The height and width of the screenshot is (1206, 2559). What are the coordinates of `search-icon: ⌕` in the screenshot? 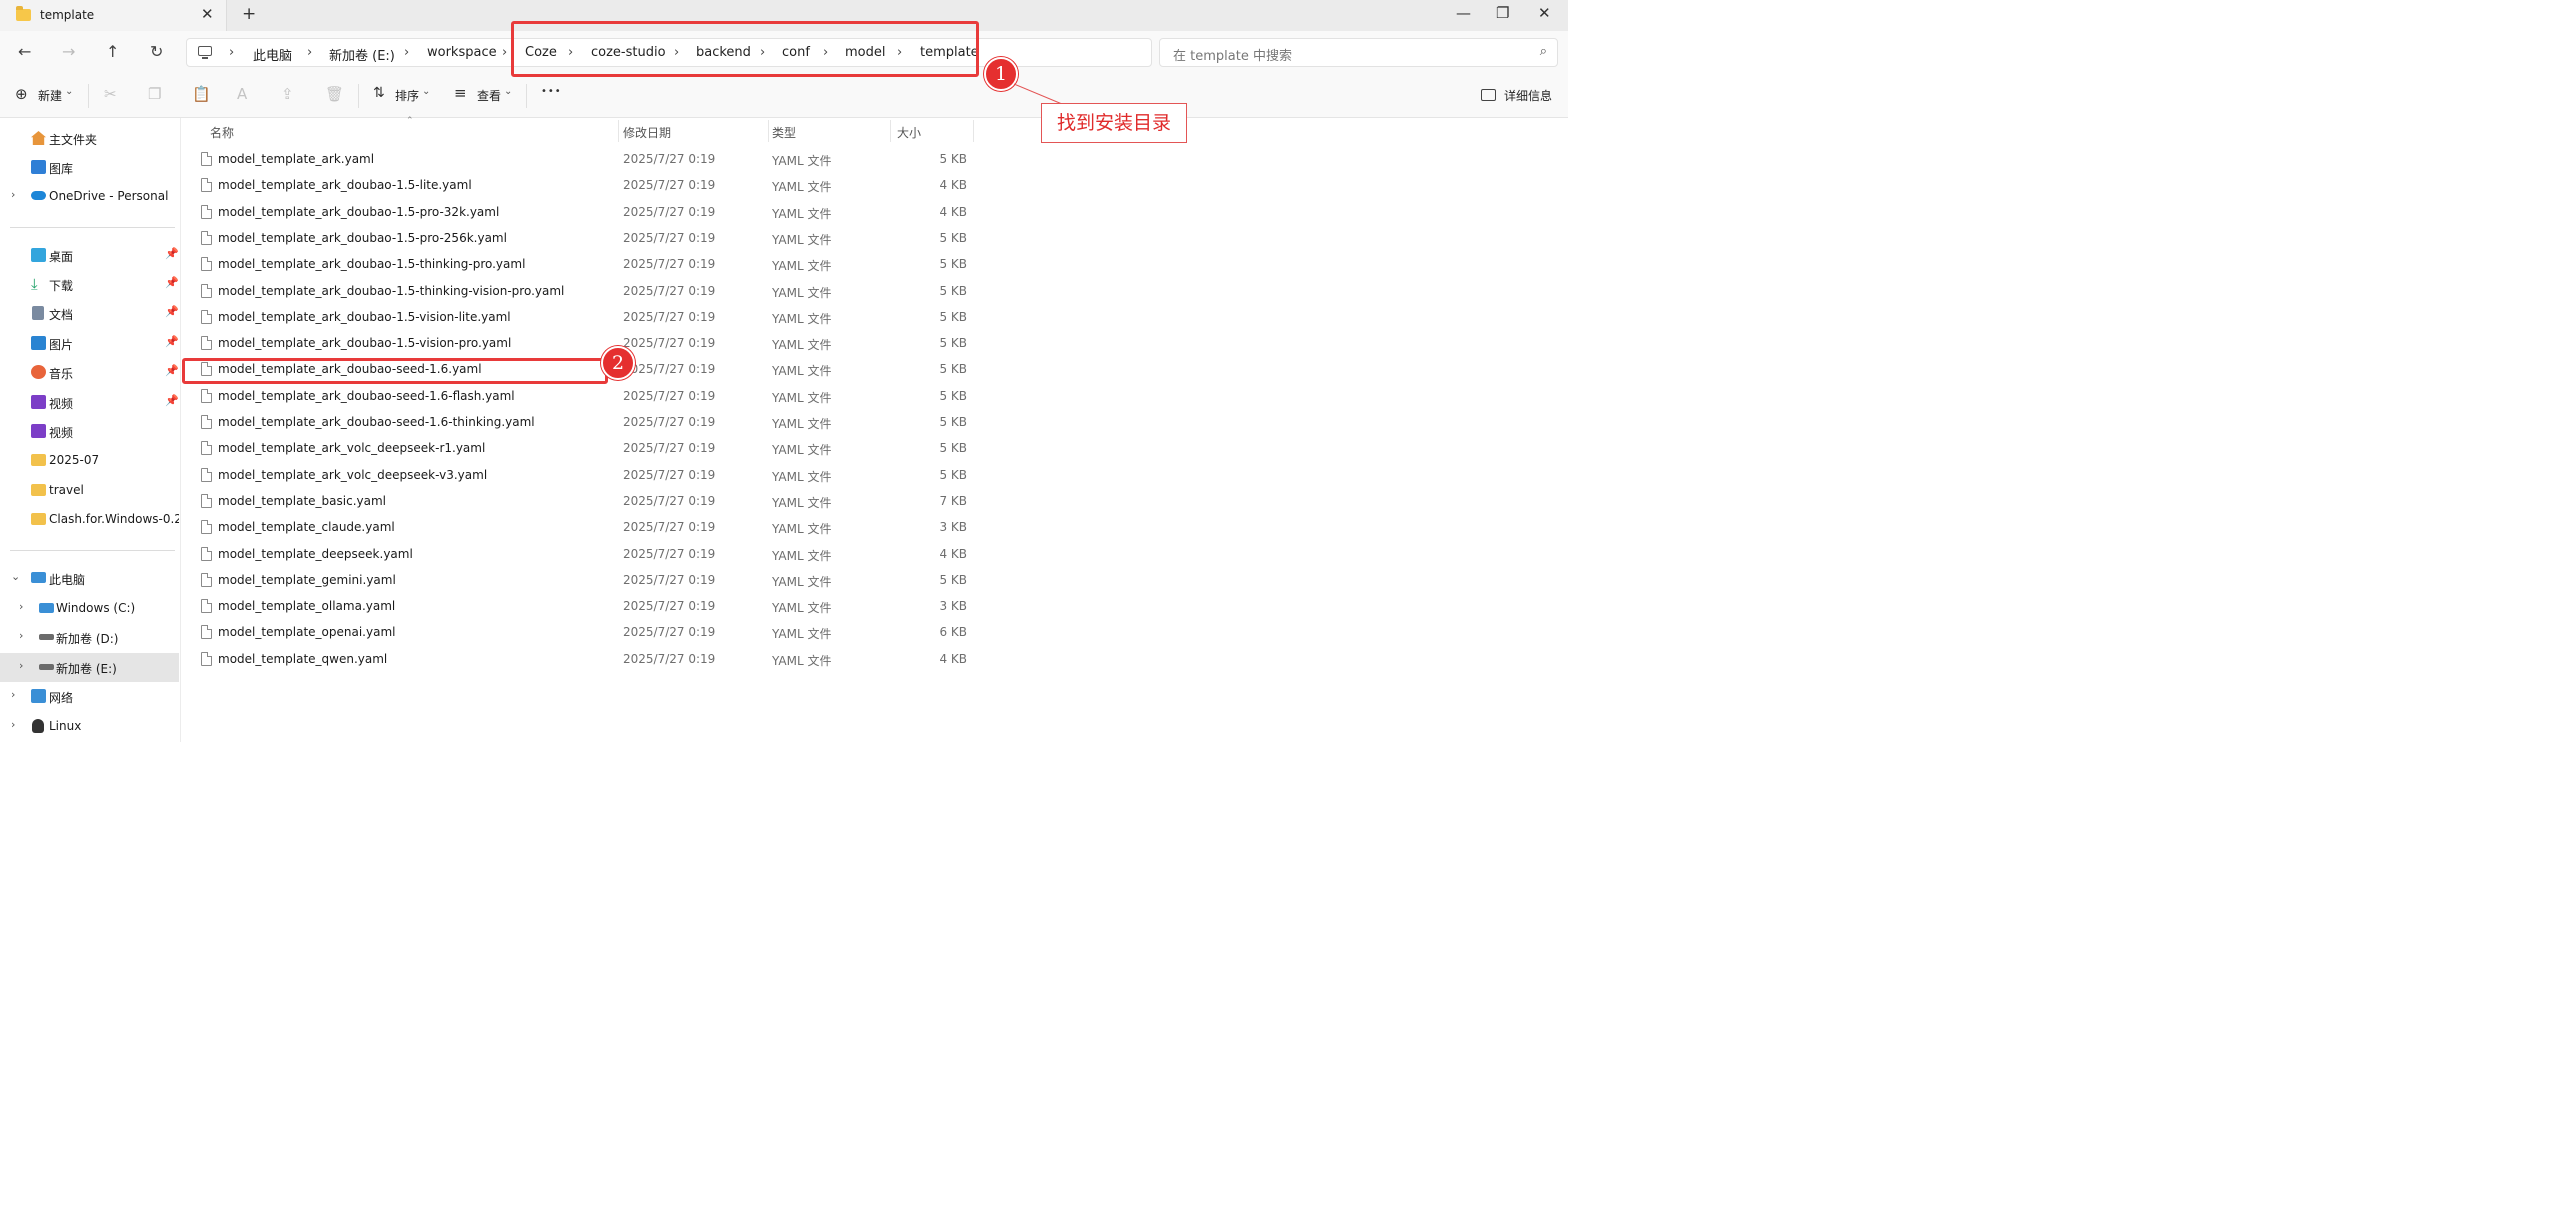 It's located at (1543, 51).